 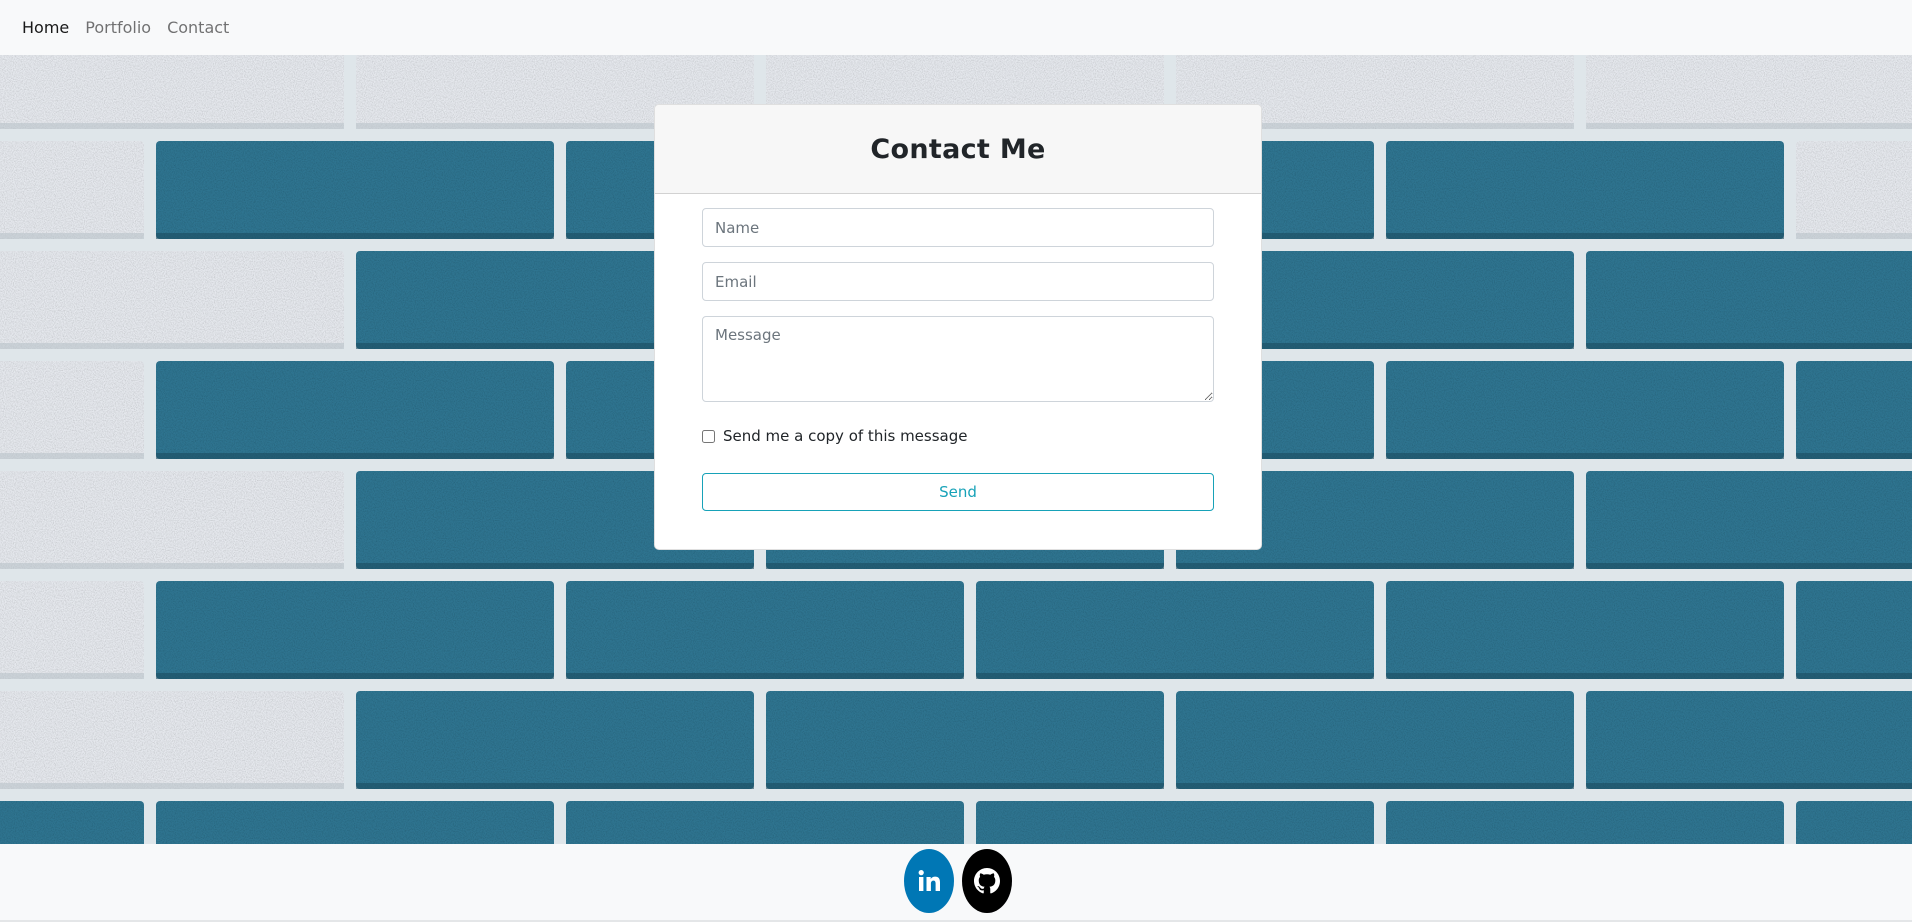 I want to click on github-icon, so click(x=987, y=881).